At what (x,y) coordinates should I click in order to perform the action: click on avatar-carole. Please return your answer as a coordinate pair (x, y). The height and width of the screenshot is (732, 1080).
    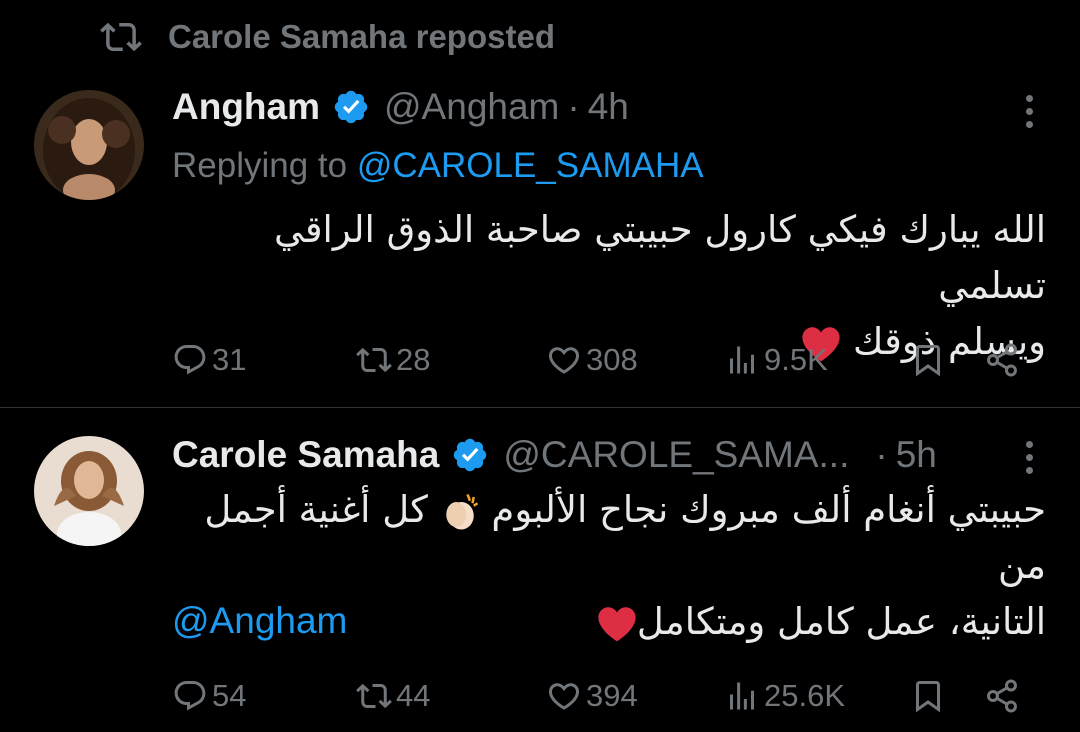
    Looking at the image, I should click on (89, 491).